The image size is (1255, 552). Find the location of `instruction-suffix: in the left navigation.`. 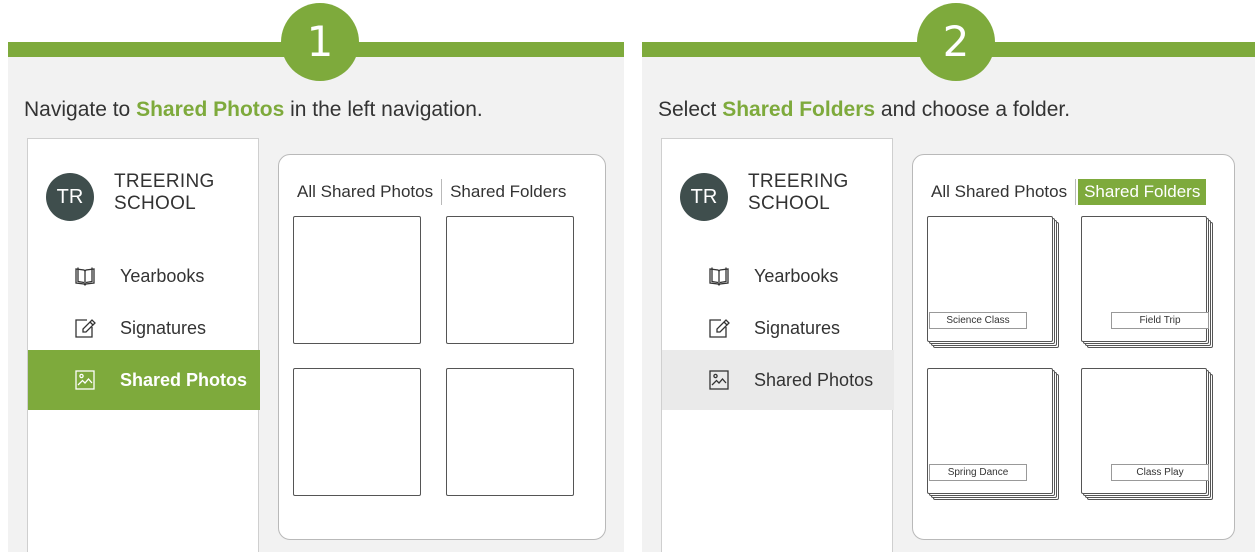

instruction-suffix: in the left navigation. is located at coordinates (383, 109).